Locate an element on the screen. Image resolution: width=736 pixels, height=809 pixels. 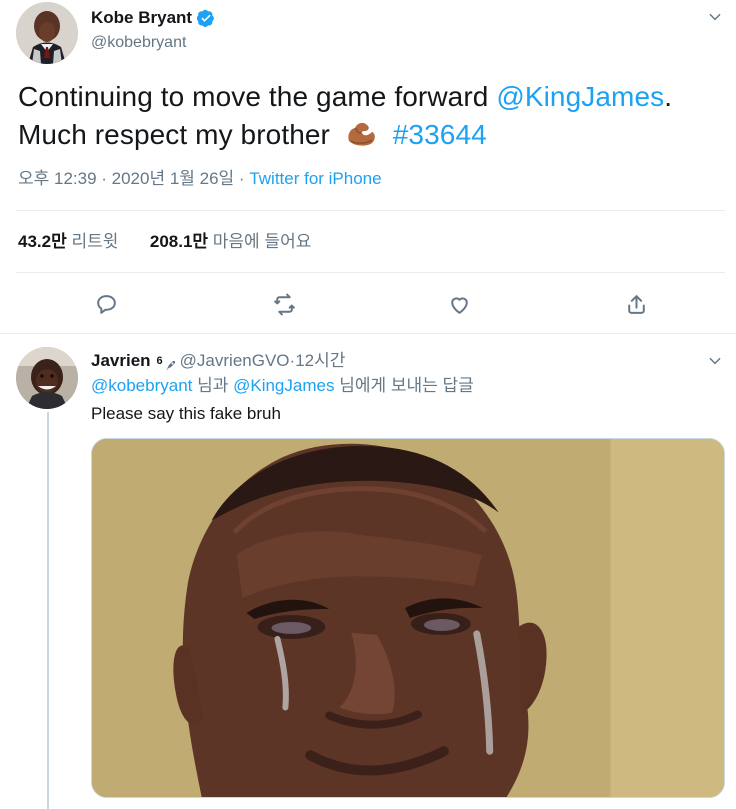
author-name-block: Kobe Bryant is located at coordinates (153, 18).